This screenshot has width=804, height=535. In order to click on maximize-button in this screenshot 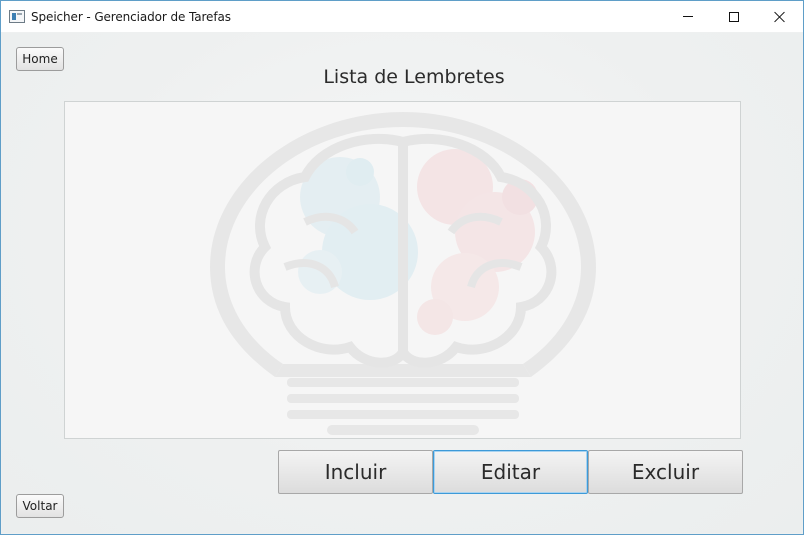, I will do `click(734, 16)`.